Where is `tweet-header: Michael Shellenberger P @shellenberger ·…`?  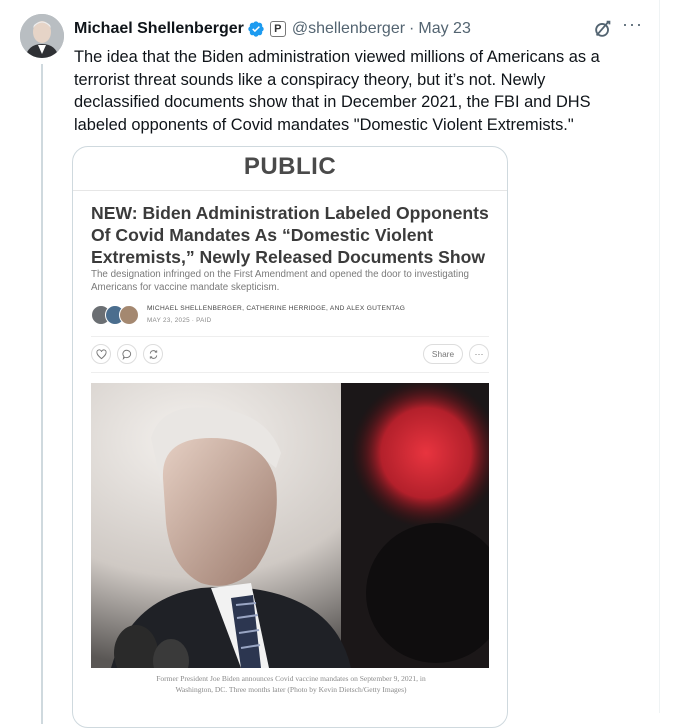 tweet-header: Michael Shellenberger P @shellenberger ·… is located at coordinates (272, 29).